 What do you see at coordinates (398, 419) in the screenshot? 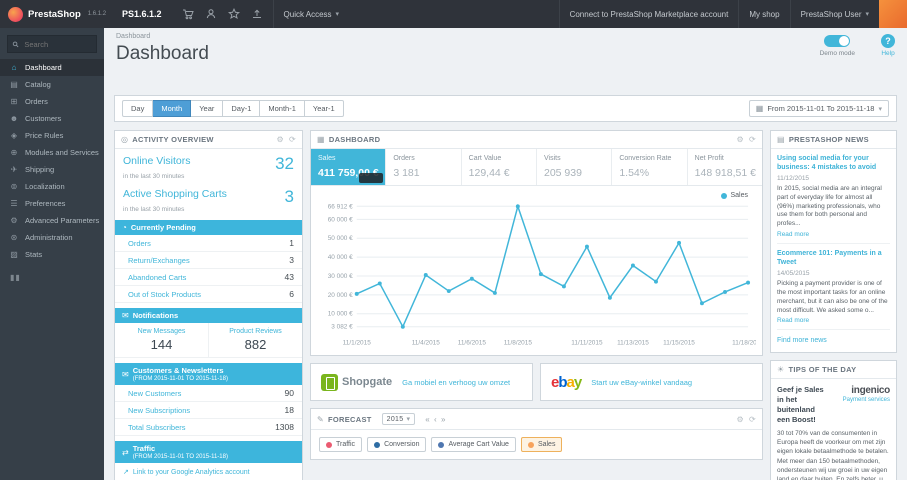
I see `forecast-year-select: 2015 ▾` at bounding box center [398, 419].